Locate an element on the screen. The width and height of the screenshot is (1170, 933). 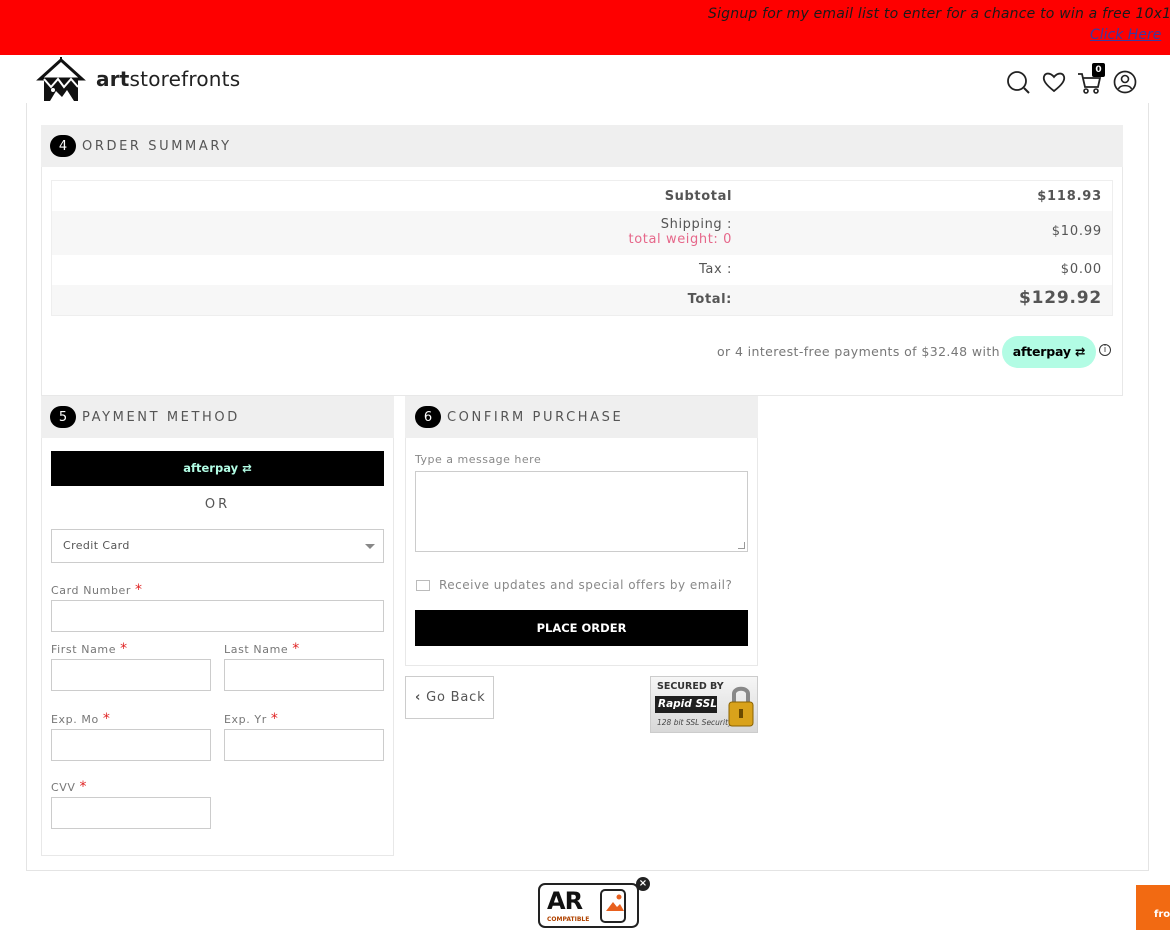
afterpay-button: afterpay ⇄ is located at coordinates (217, 468).